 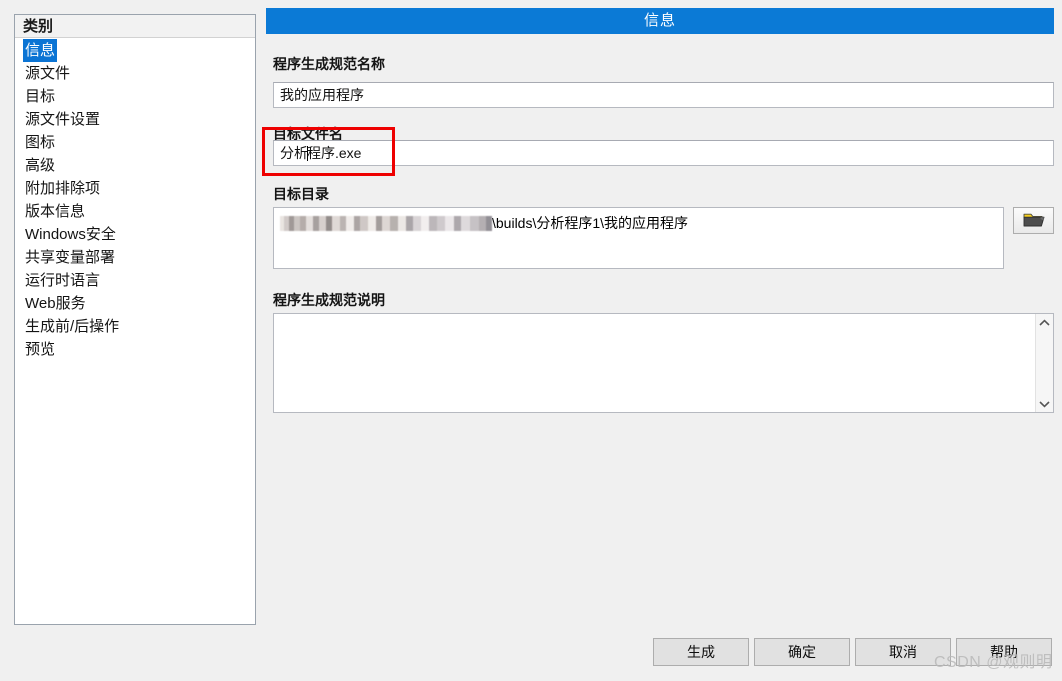 What do you see at coordinates (531, 653) in the screenshot?
I see `dialog-button-bar: 生成 确定 取消 帮助` at bounding box center [531, 653].